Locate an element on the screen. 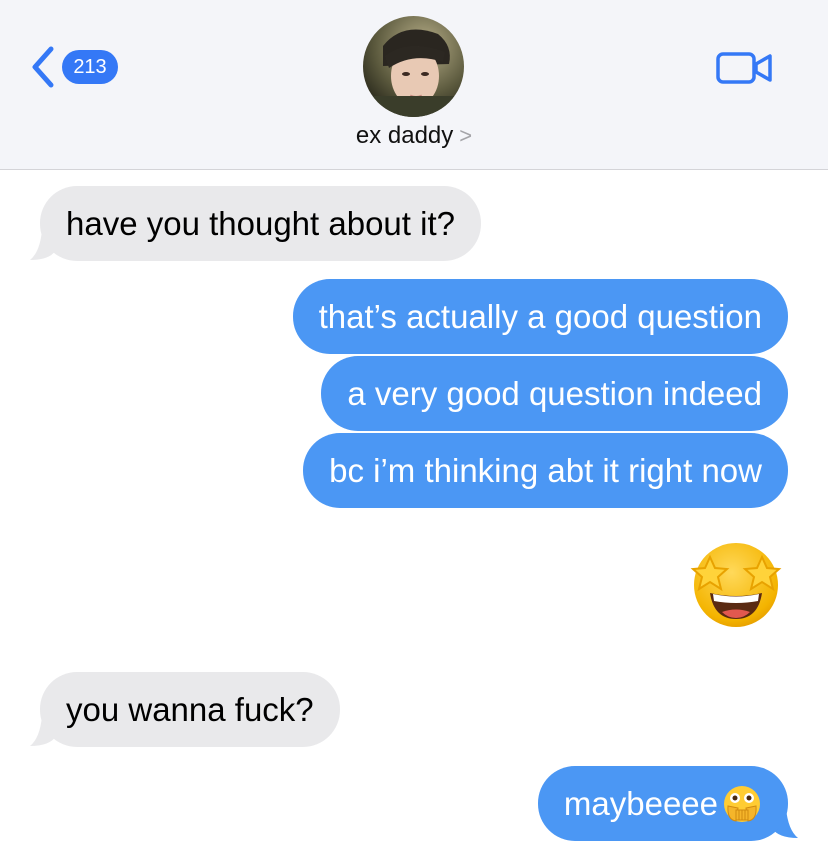 This screenshot has height=853, width=828. contact-avatar-photo is located at coordinates (413, 66).